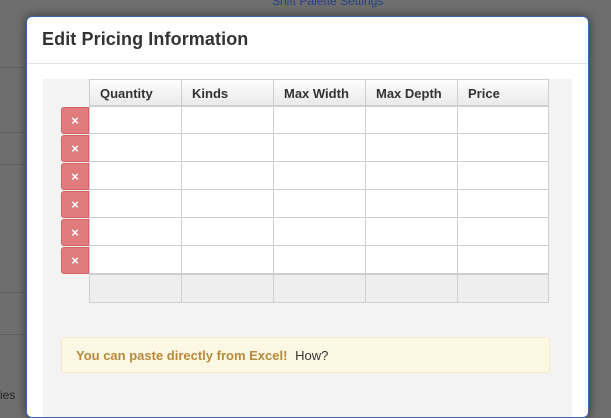 This screenshot has width=611, height=418. What do you see at coordinates (503, 92) in the screenshot?
I see `column-header-price: Price` at bounding box center [503, 92].